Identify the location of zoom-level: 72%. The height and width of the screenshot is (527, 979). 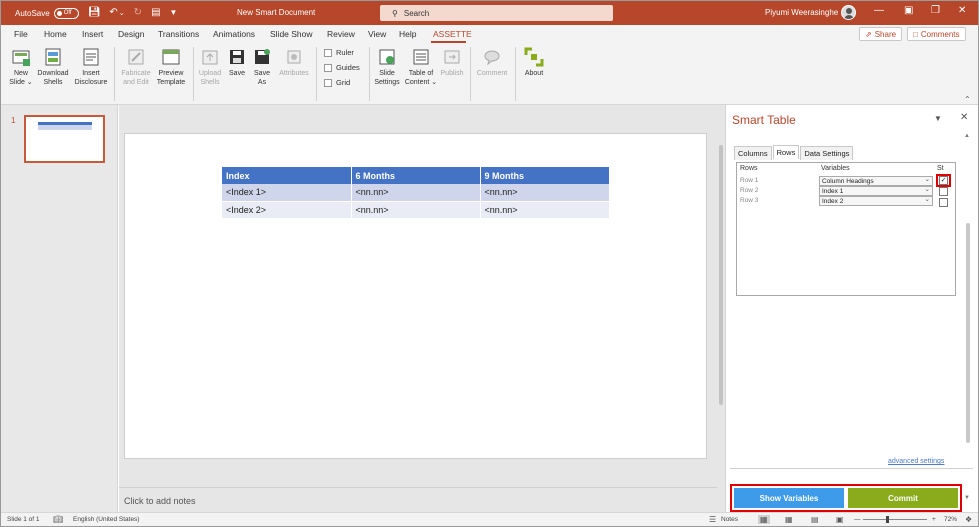
(950, 519).